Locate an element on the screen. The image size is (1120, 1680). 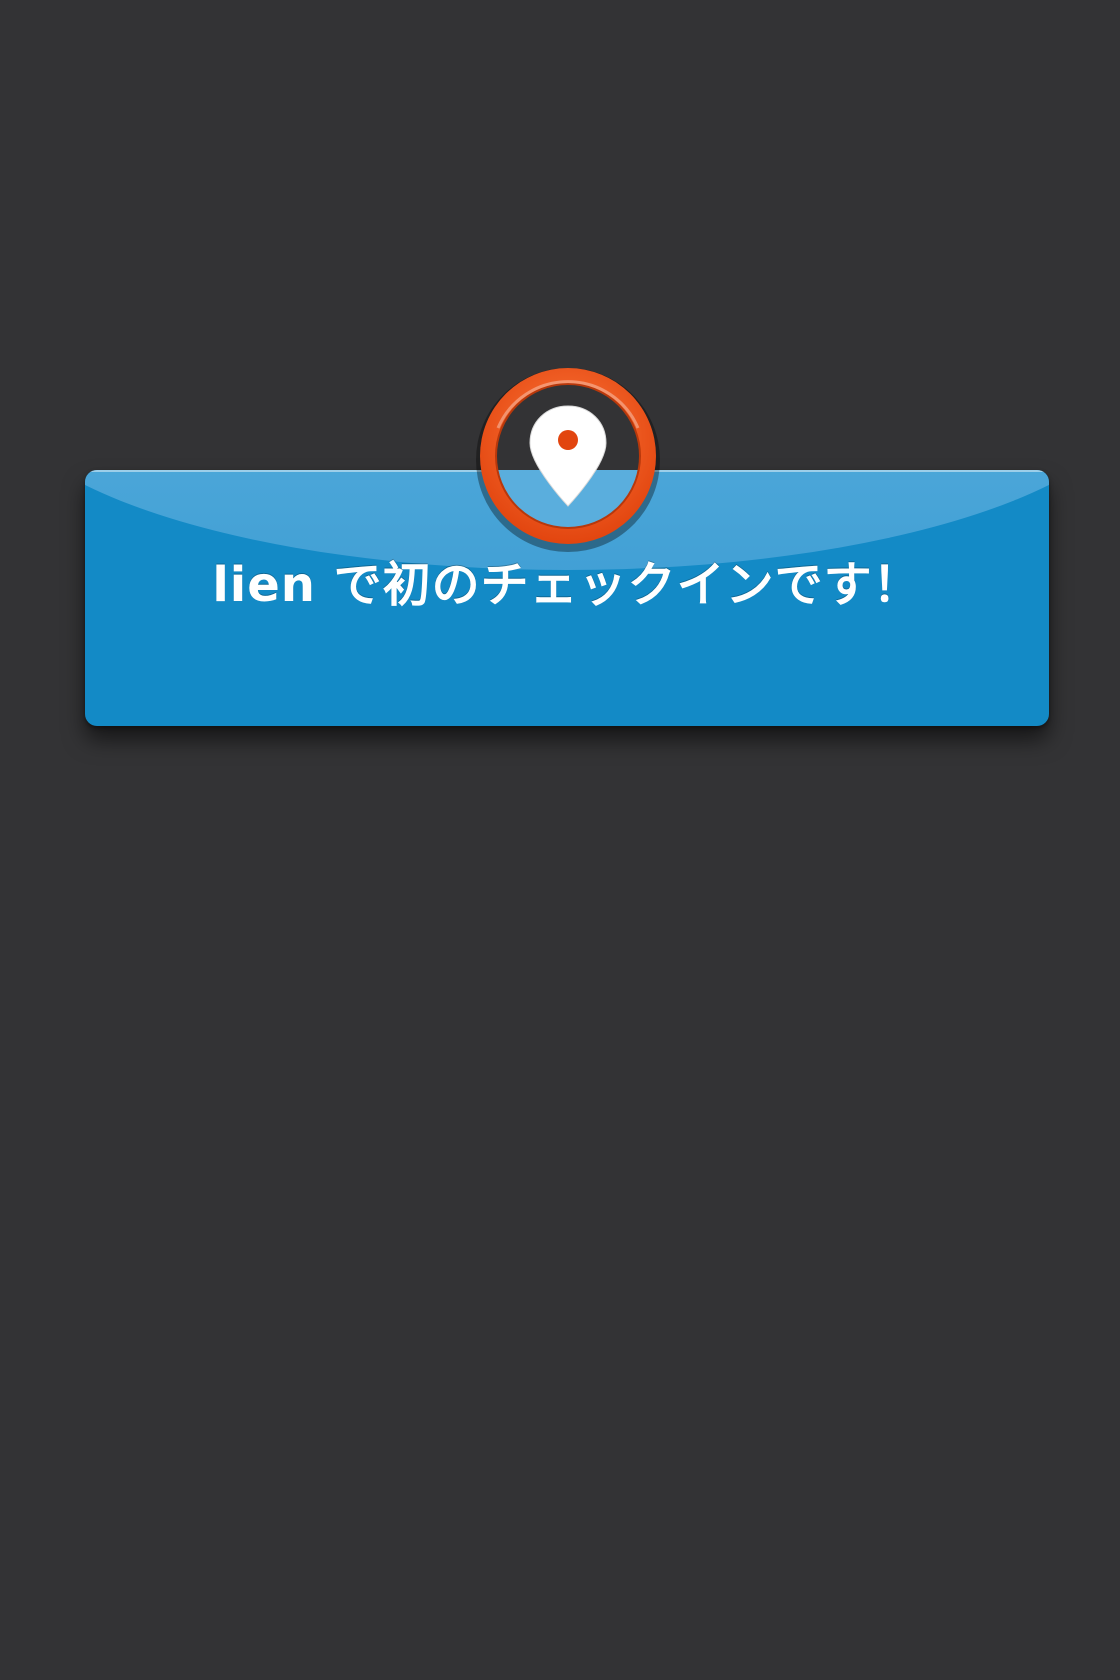
location-pin-icon is located at coordinates (568, 458).